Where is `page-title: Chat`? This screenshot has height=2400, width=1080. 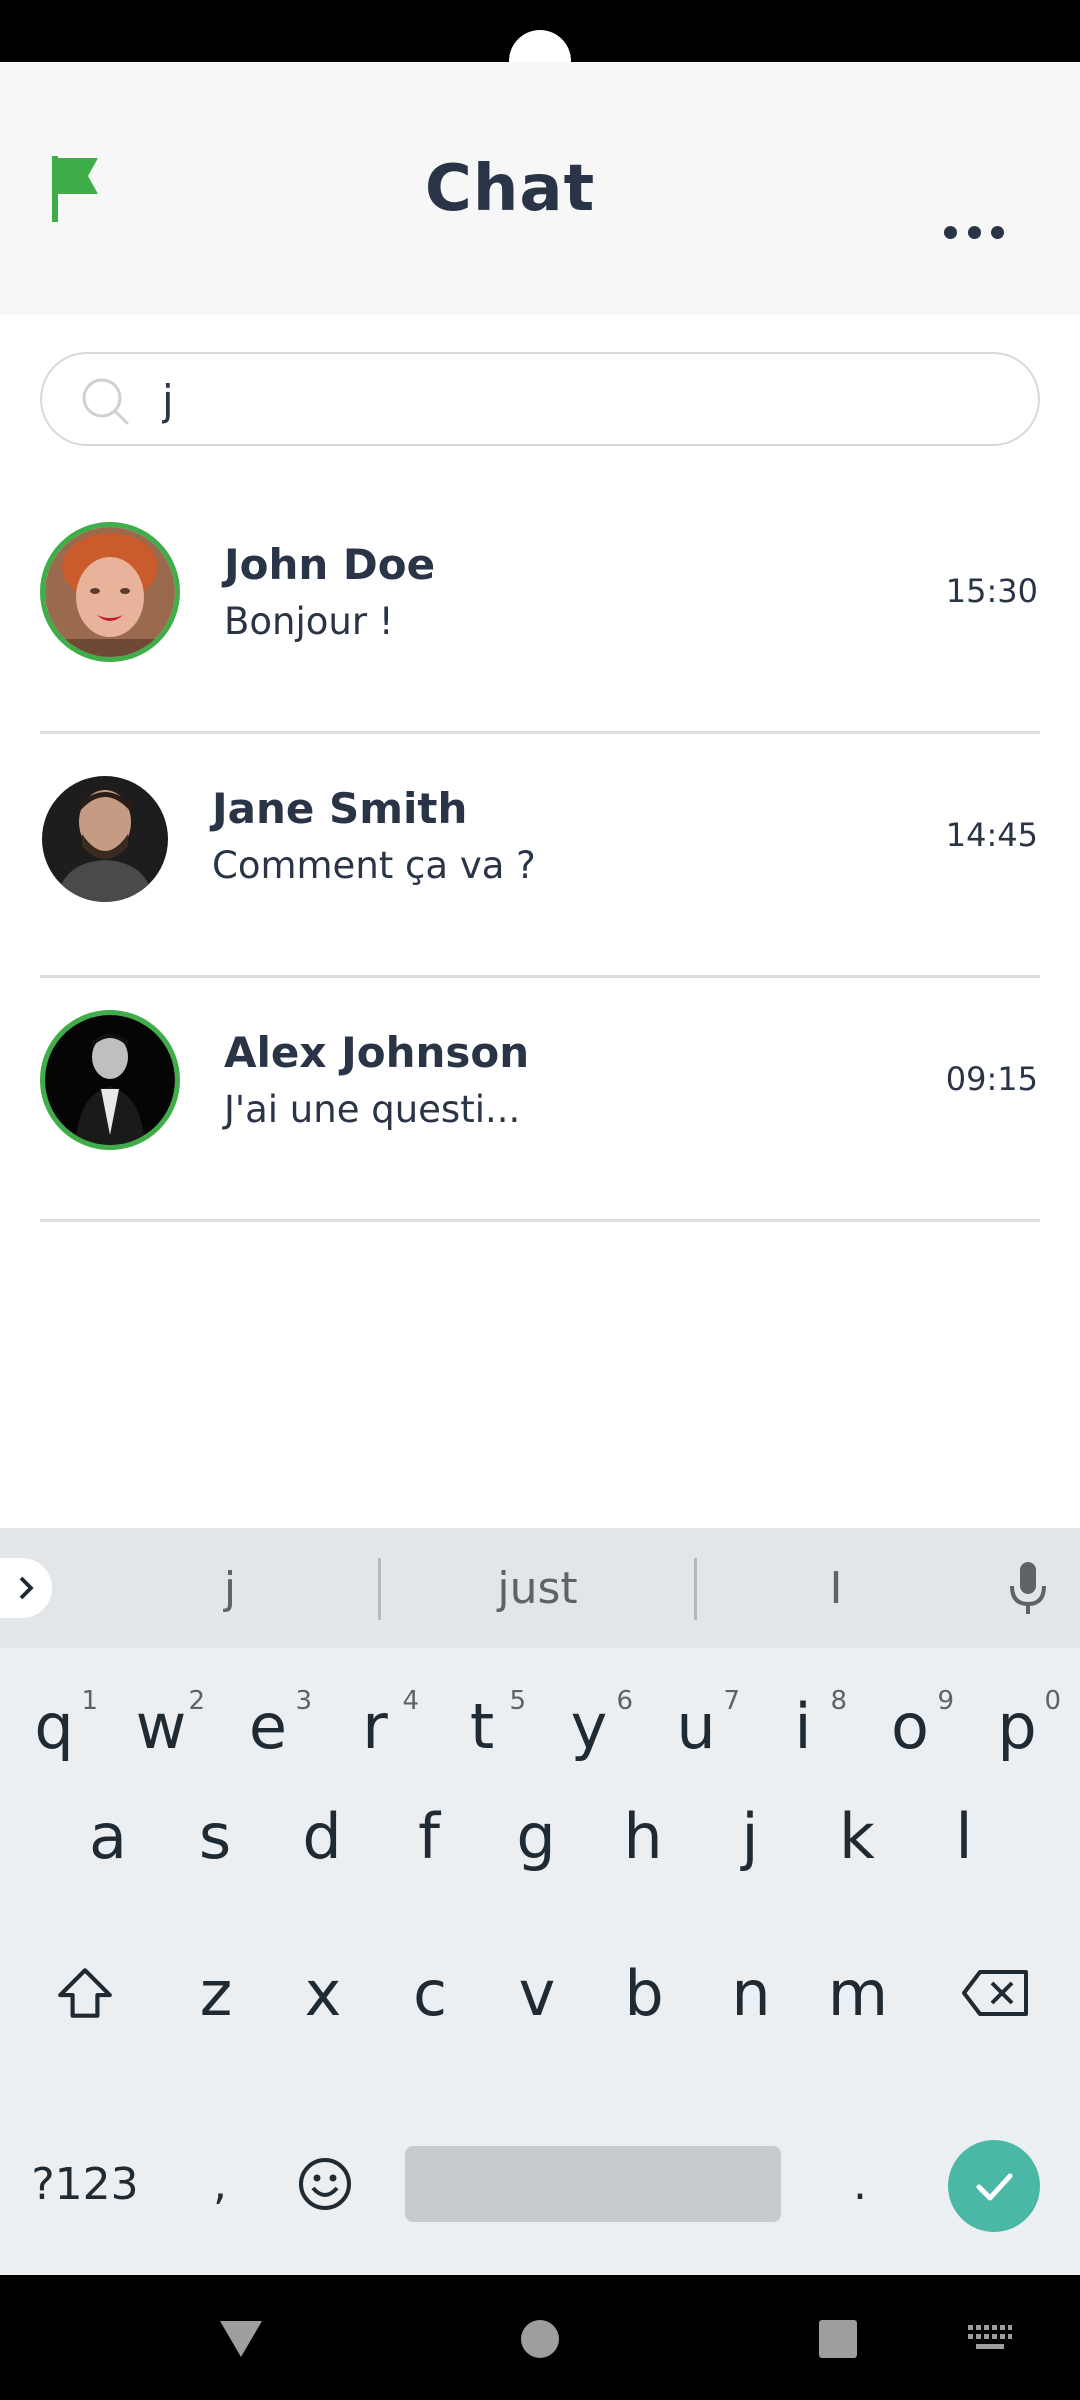 page-title: Chat is located at coordinates (510, 188).